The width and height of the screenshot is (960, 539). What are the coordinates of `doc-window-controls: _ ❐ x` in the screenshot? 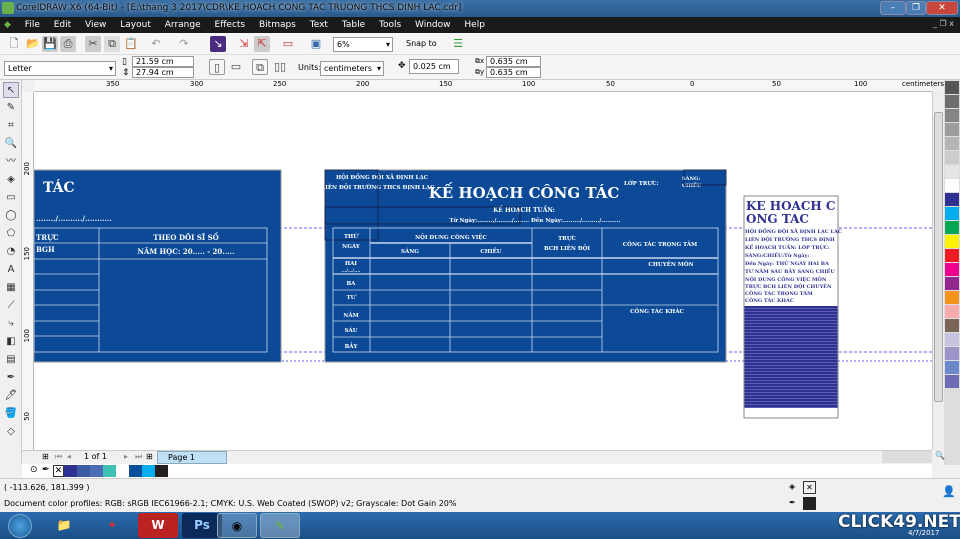 It's located at (943, 23).